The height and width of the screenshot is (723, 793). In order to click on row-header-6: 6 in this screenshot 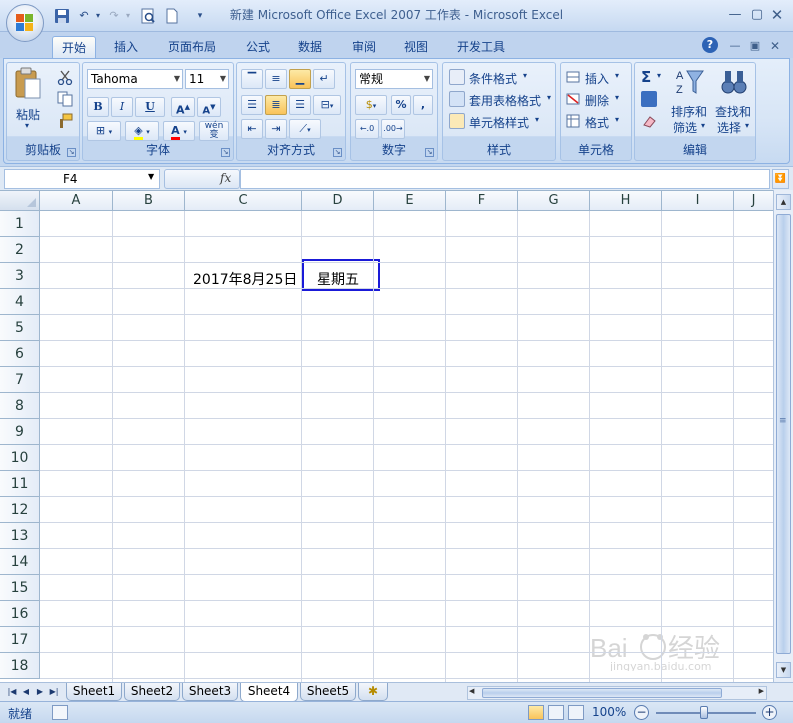, I will do `click(20, 354)`.